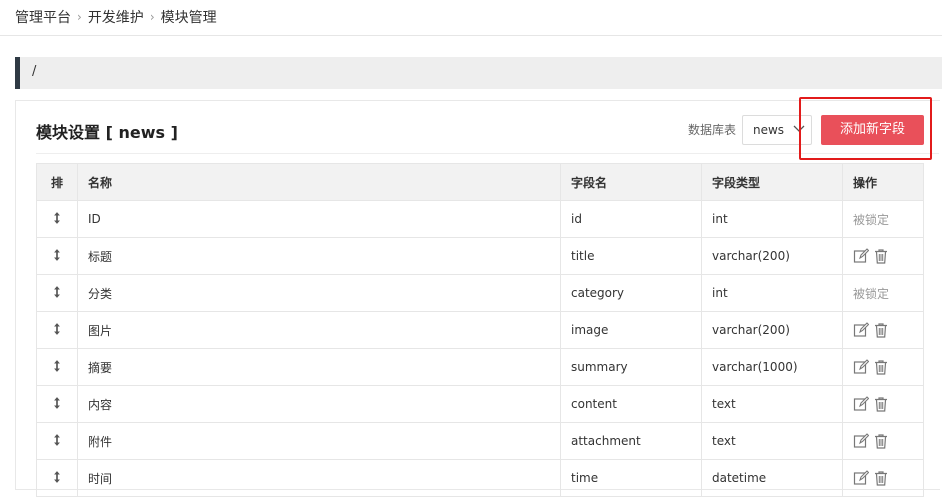 The height and width of the screenshot is (497, 942). I want to click on cell-field: category, so click(631, 293).